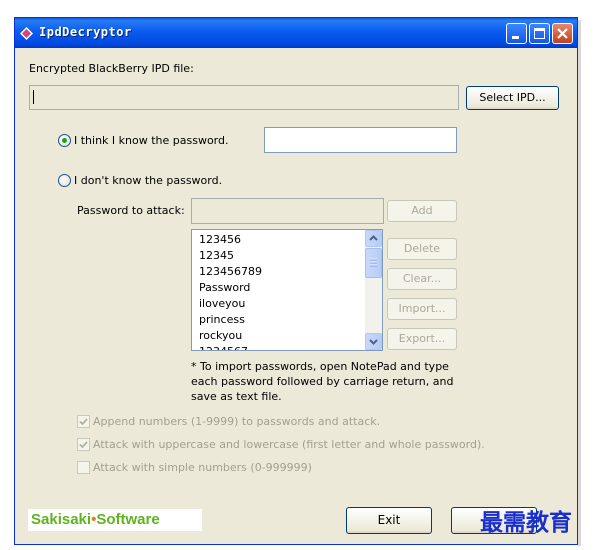 This screenshot has width=603, height=550. What do you see at coordinates (389, 520) in the screenshot?
I see `exit-button: Exit` at bounding box center [389, 520].